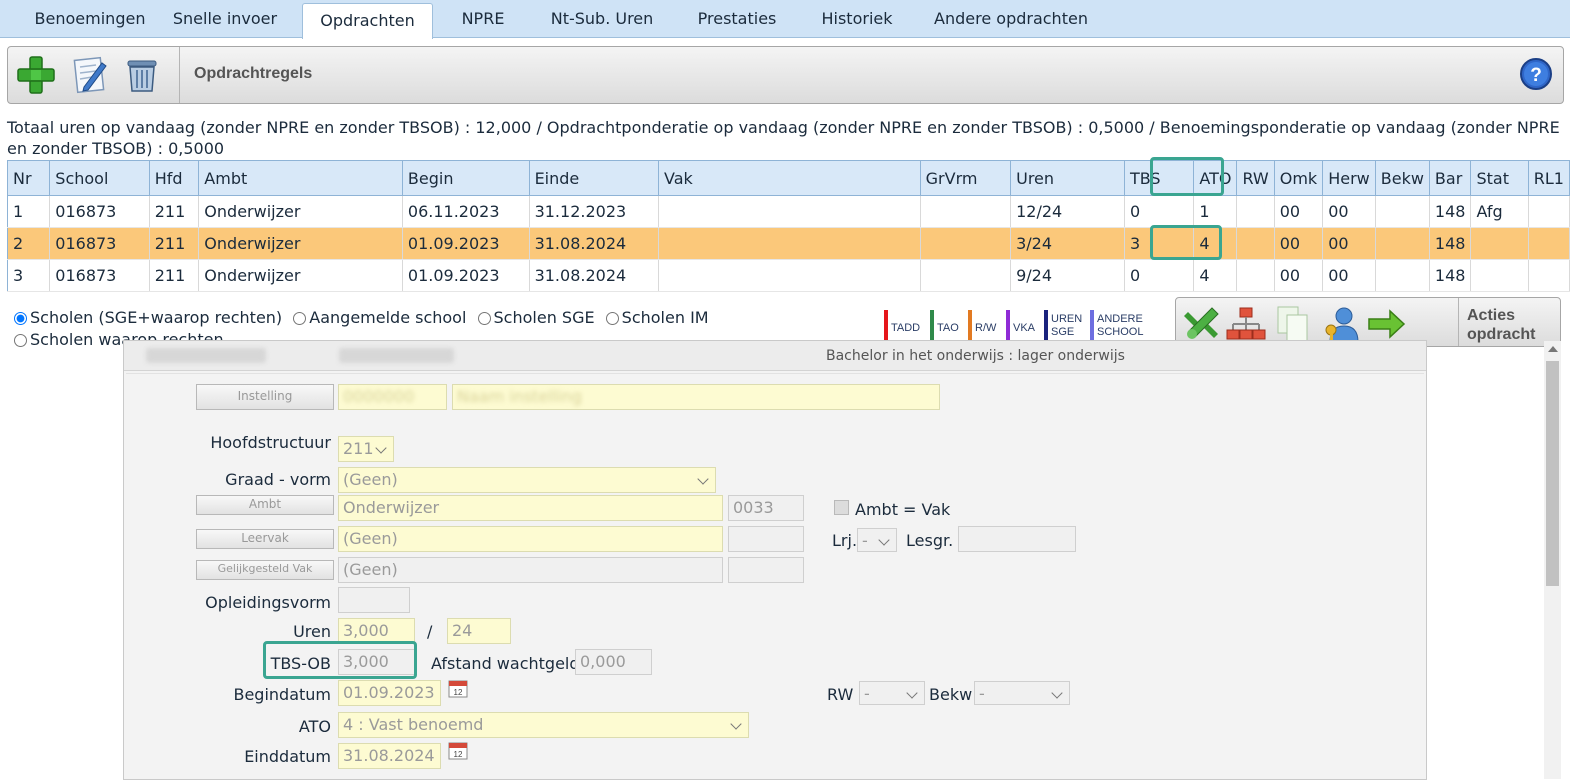  What do you see at coordinates (1246, 324) in the screenshot?
I see `hierarchy-icon` at bounding box center [1246, 324].